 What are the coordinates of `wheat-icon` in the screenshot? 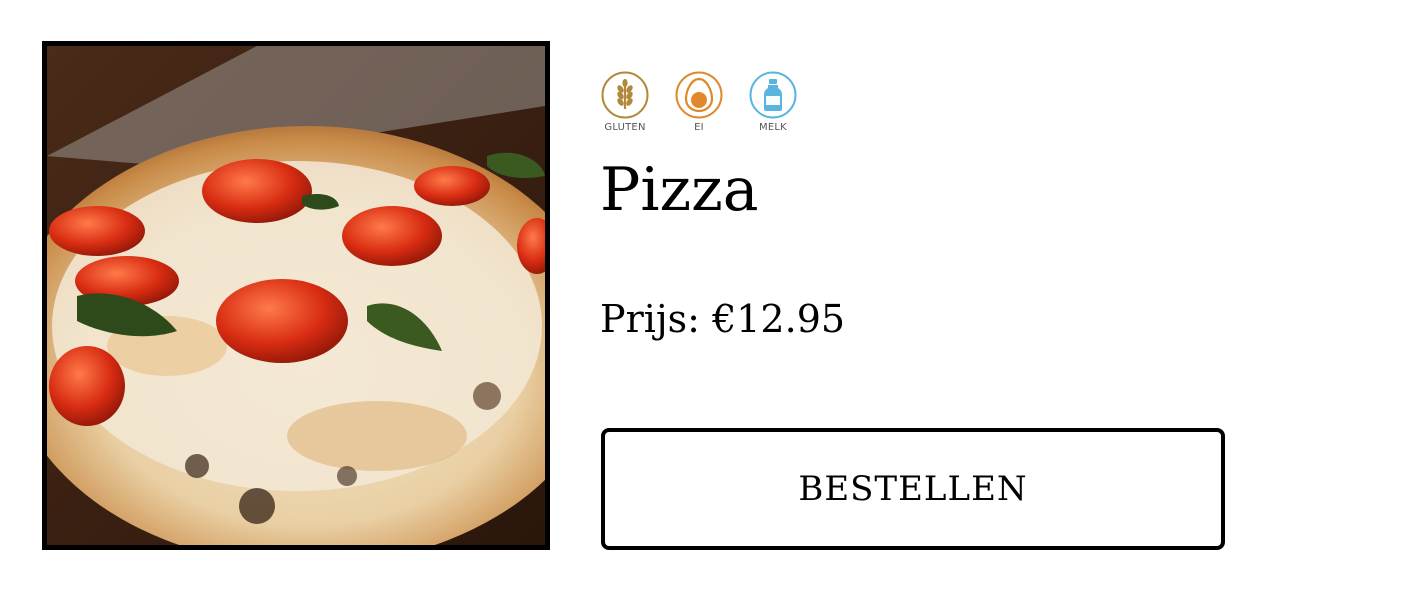 It's located at (625, 95).